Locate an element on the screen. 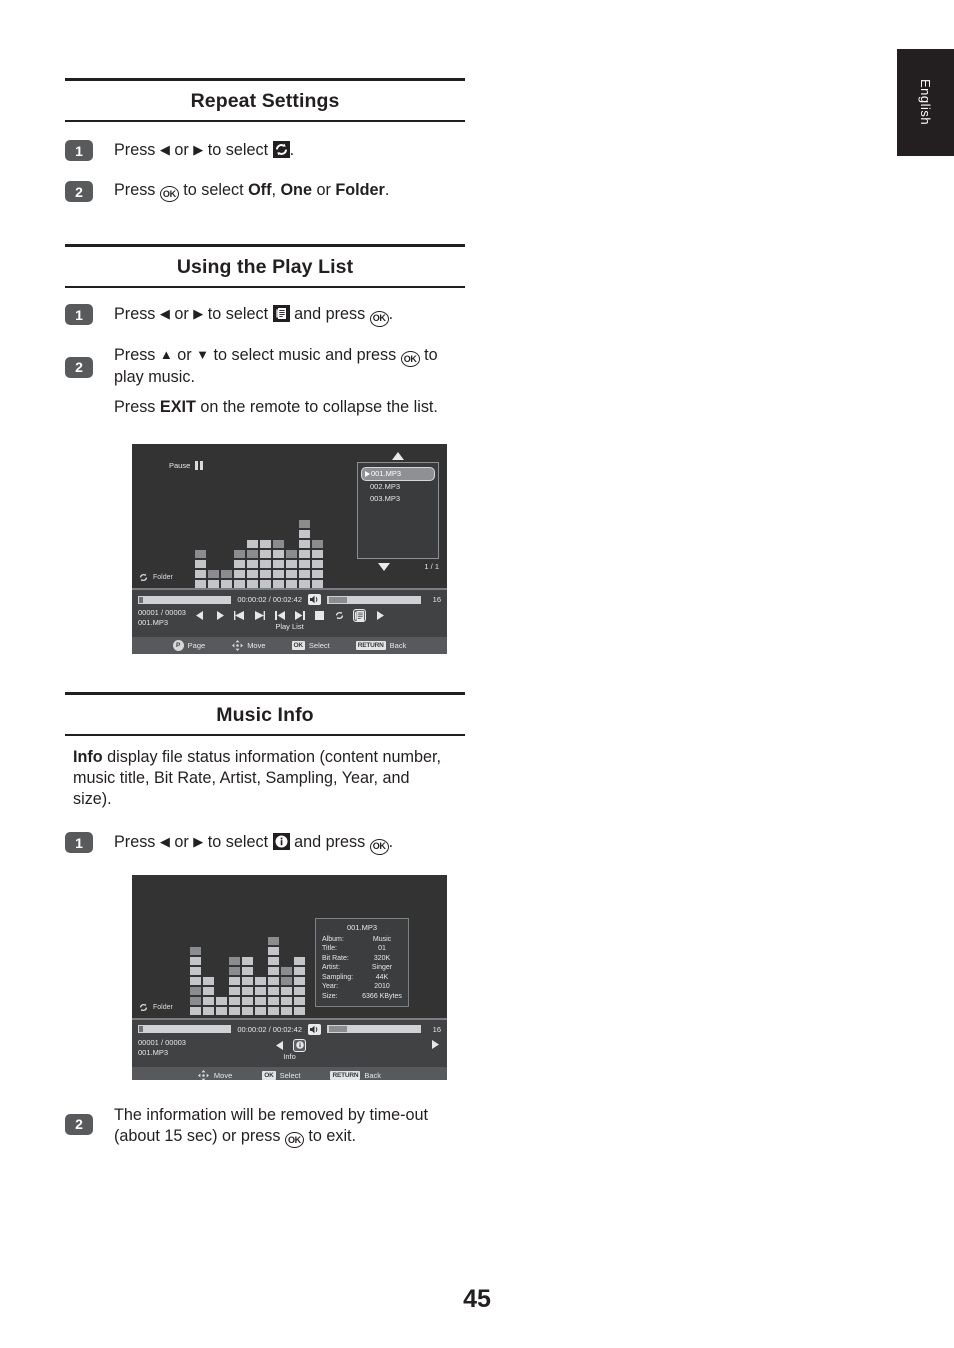 The width and height of the screenshot is (954, 1348). play-icon is located at coordinates (219, 615).